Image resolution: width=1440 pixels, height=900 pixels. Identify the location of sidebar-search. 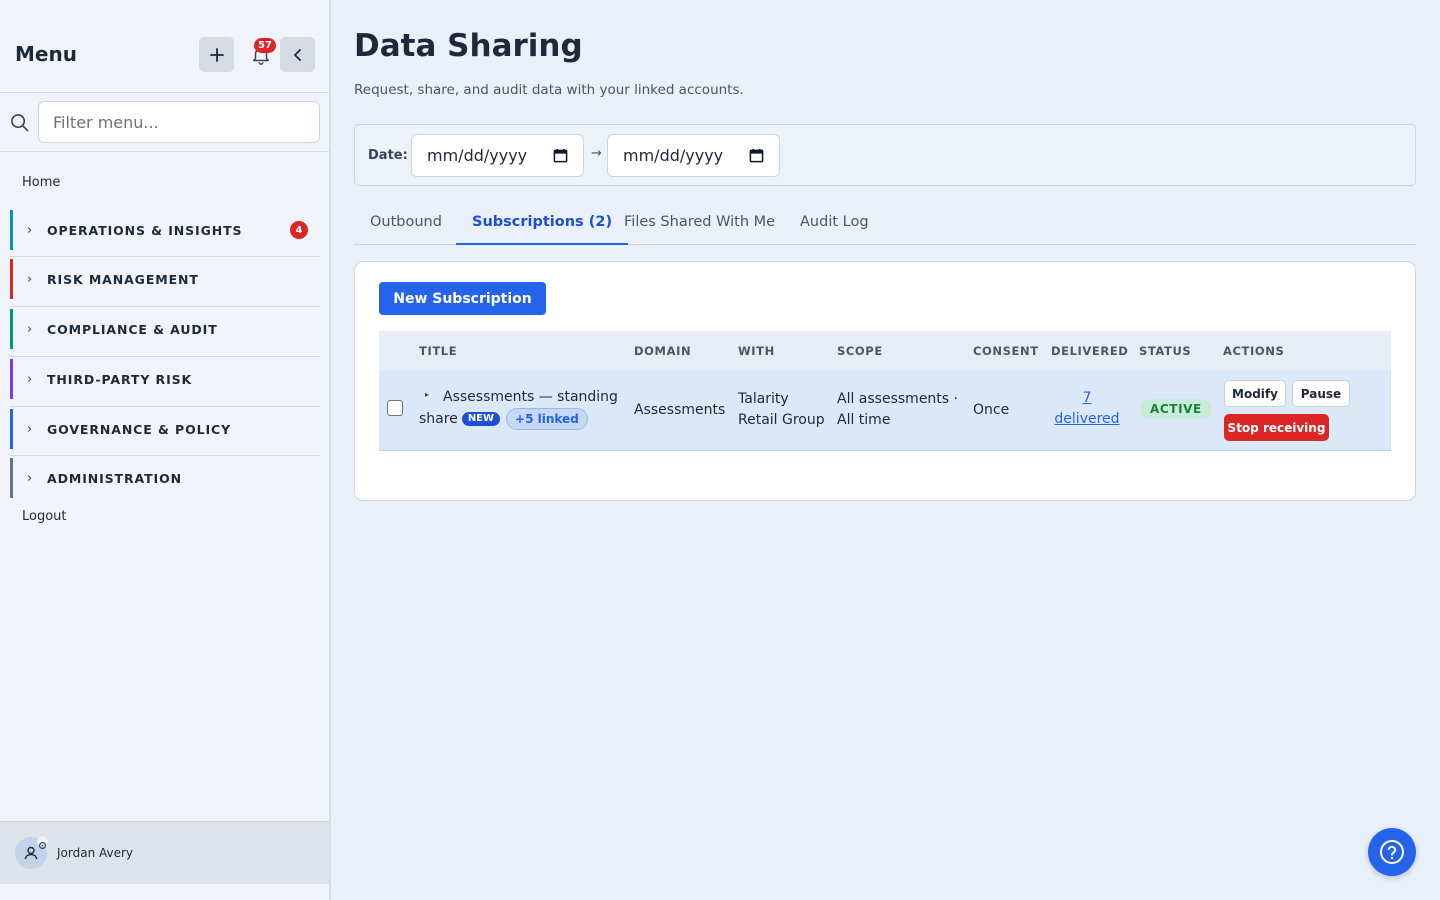
(164, 122).